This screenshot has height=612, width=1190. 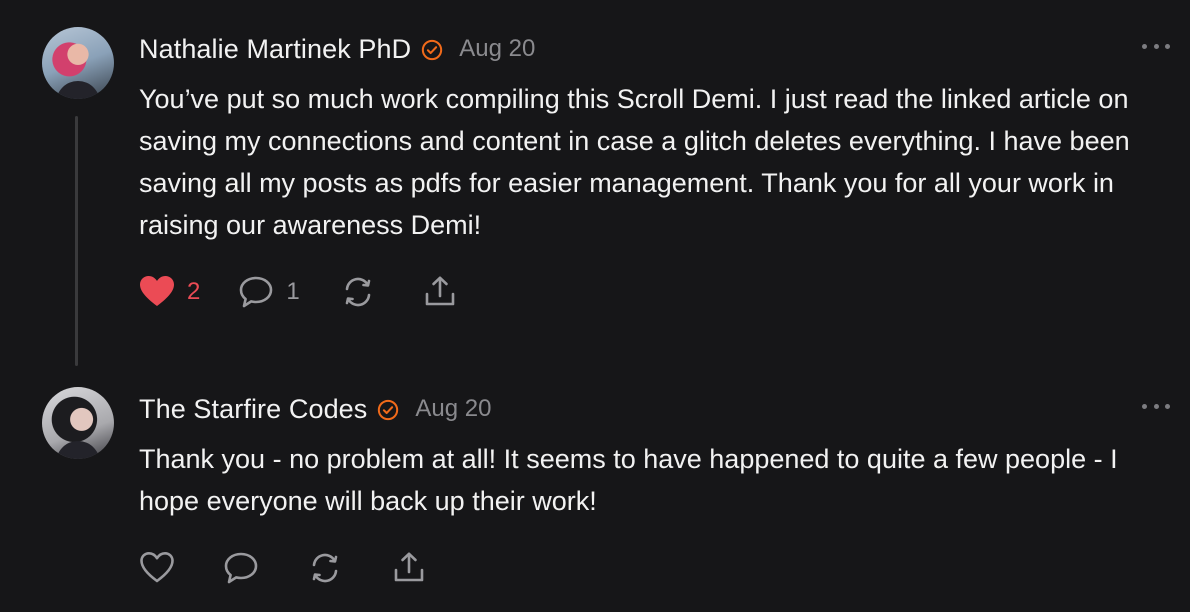 I want to click on reply-button, so click(x=241, y=568).